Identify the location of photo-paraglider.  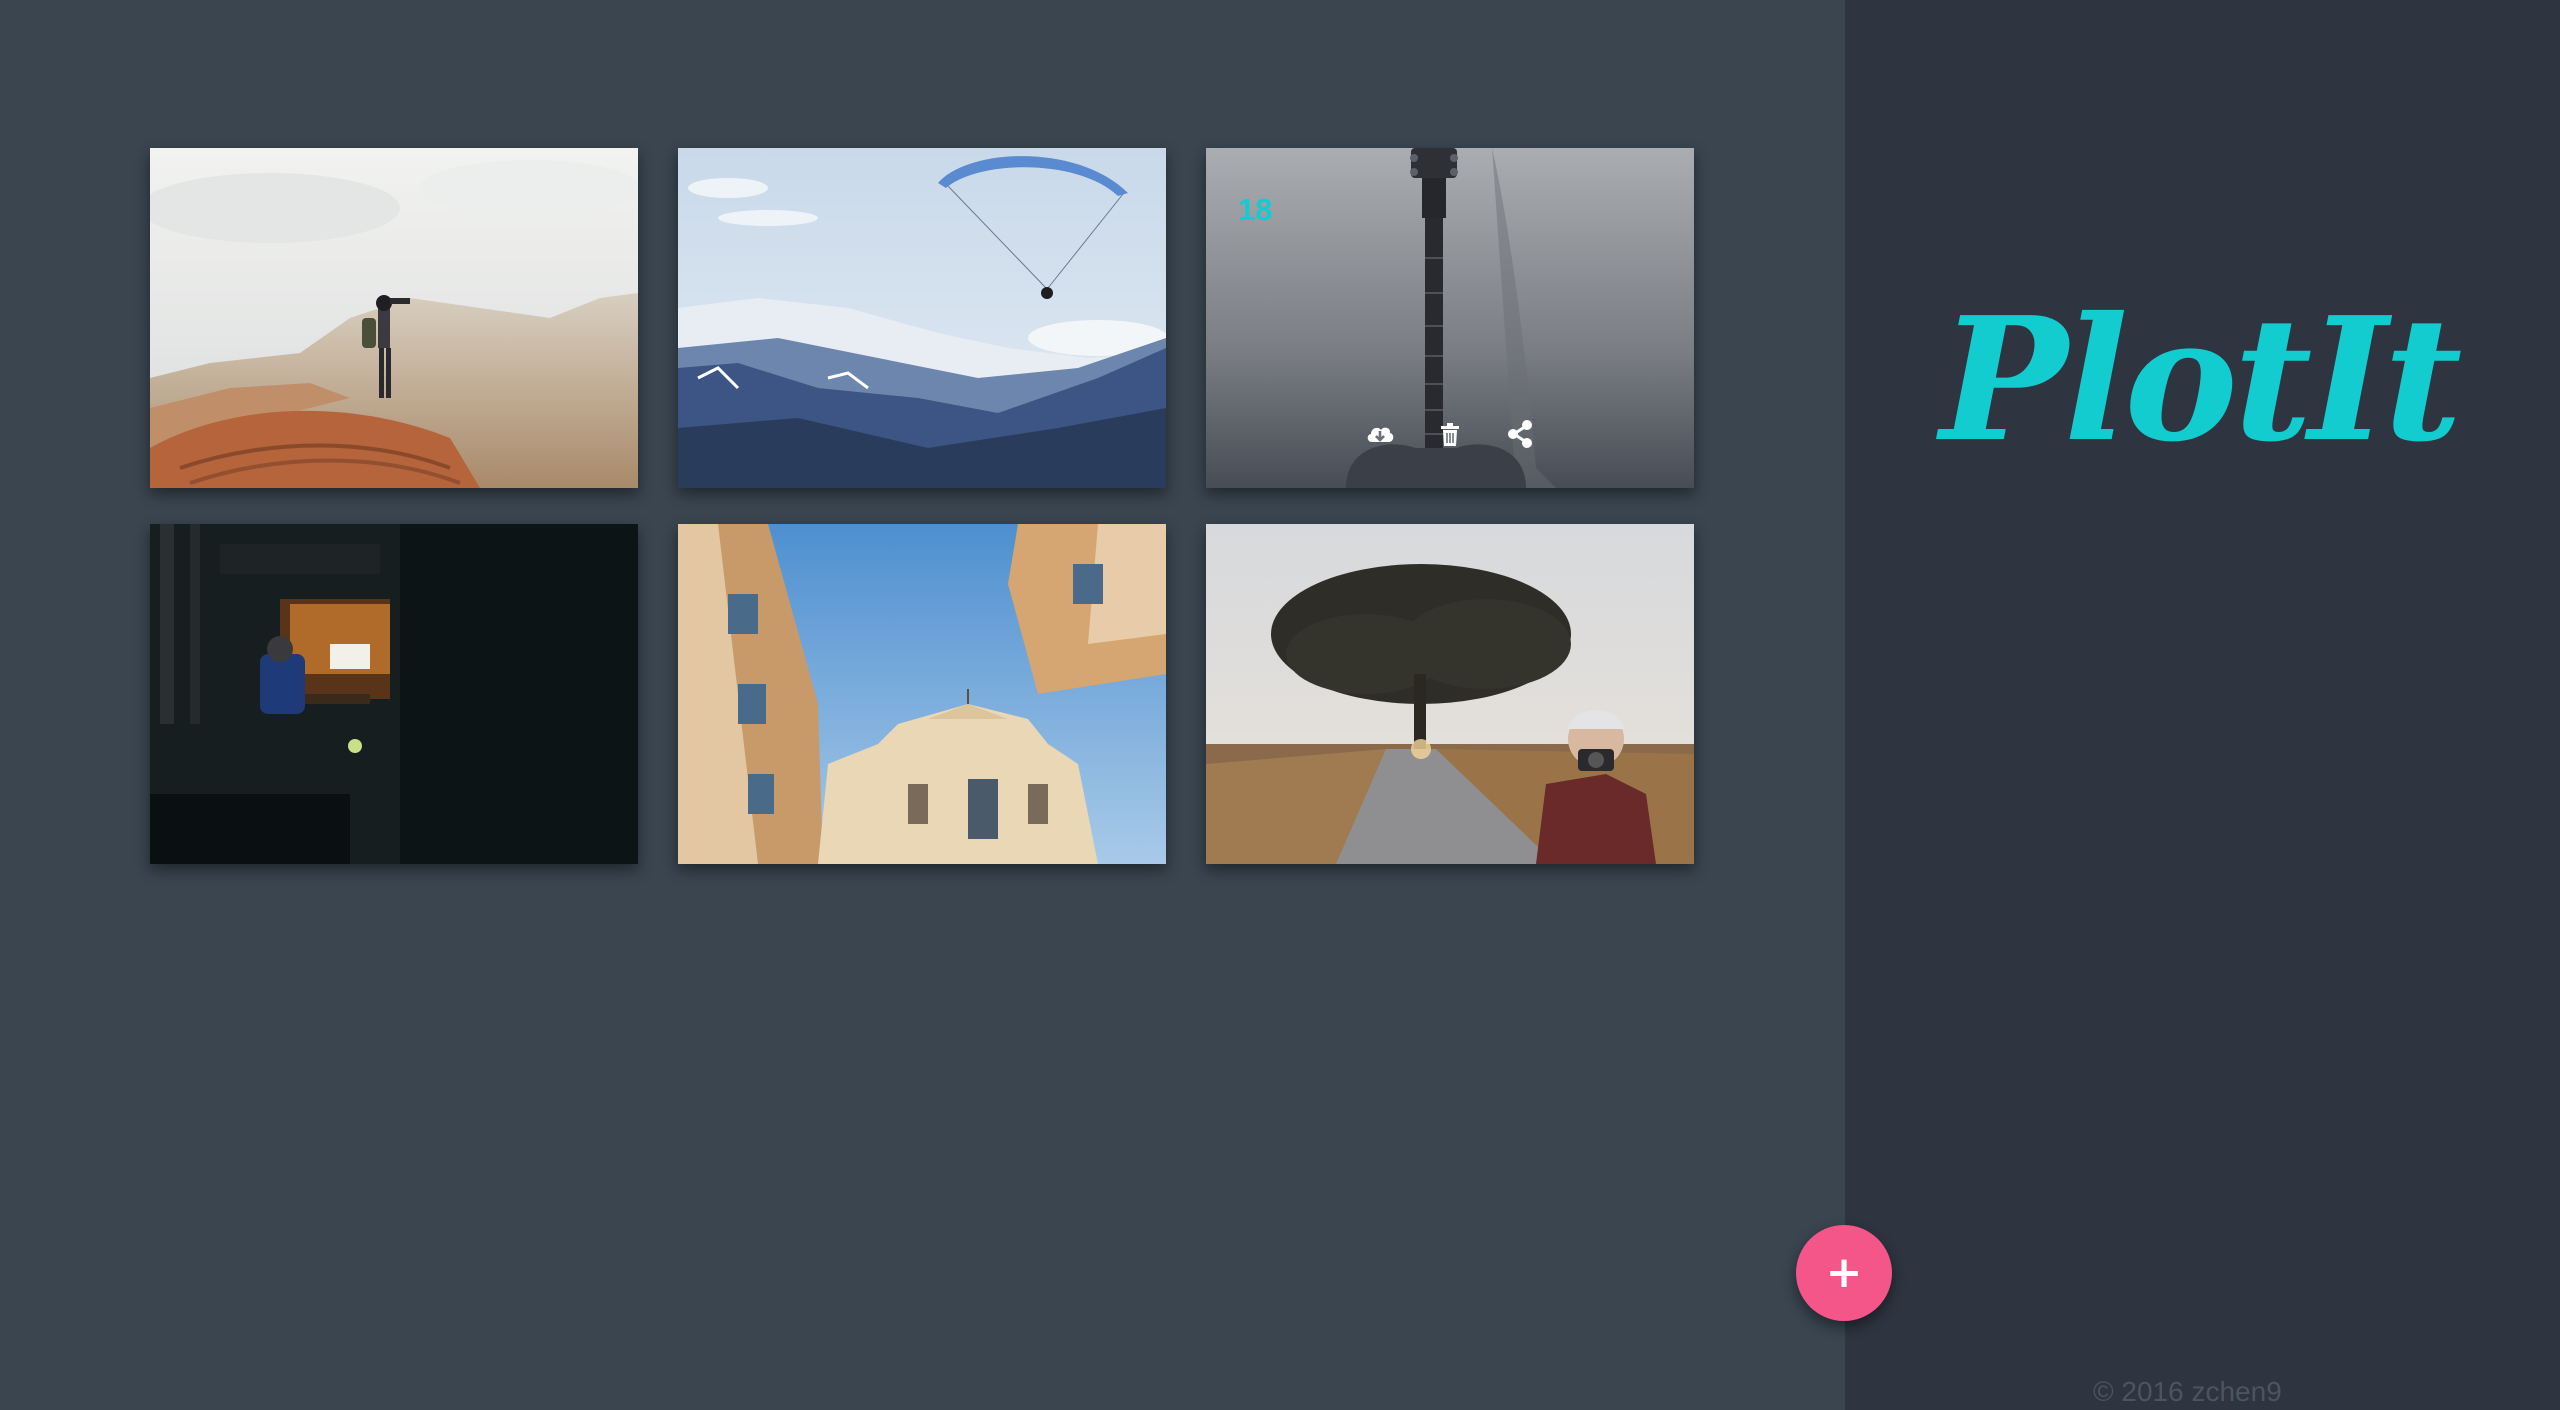
(922, 318).